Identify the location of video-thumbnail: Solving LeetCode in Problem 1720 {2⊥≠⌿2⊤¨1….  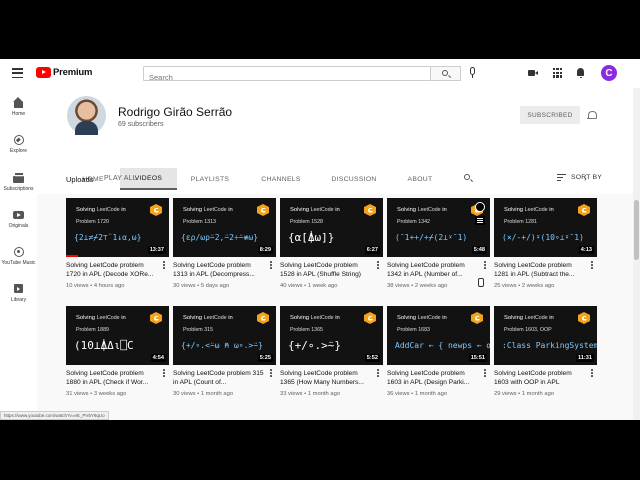
(117, 227).